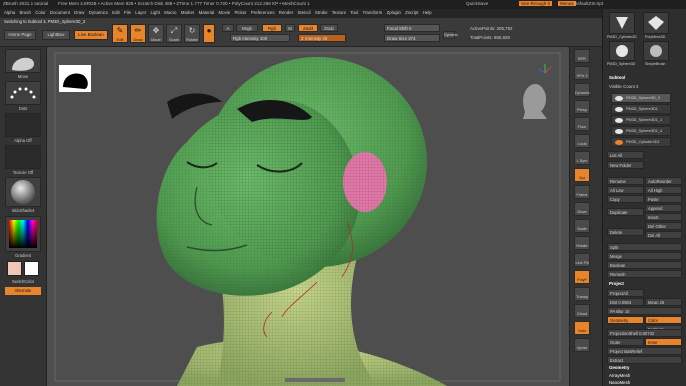  I want to click on alternate-button: Alternate, so click(23, 291).